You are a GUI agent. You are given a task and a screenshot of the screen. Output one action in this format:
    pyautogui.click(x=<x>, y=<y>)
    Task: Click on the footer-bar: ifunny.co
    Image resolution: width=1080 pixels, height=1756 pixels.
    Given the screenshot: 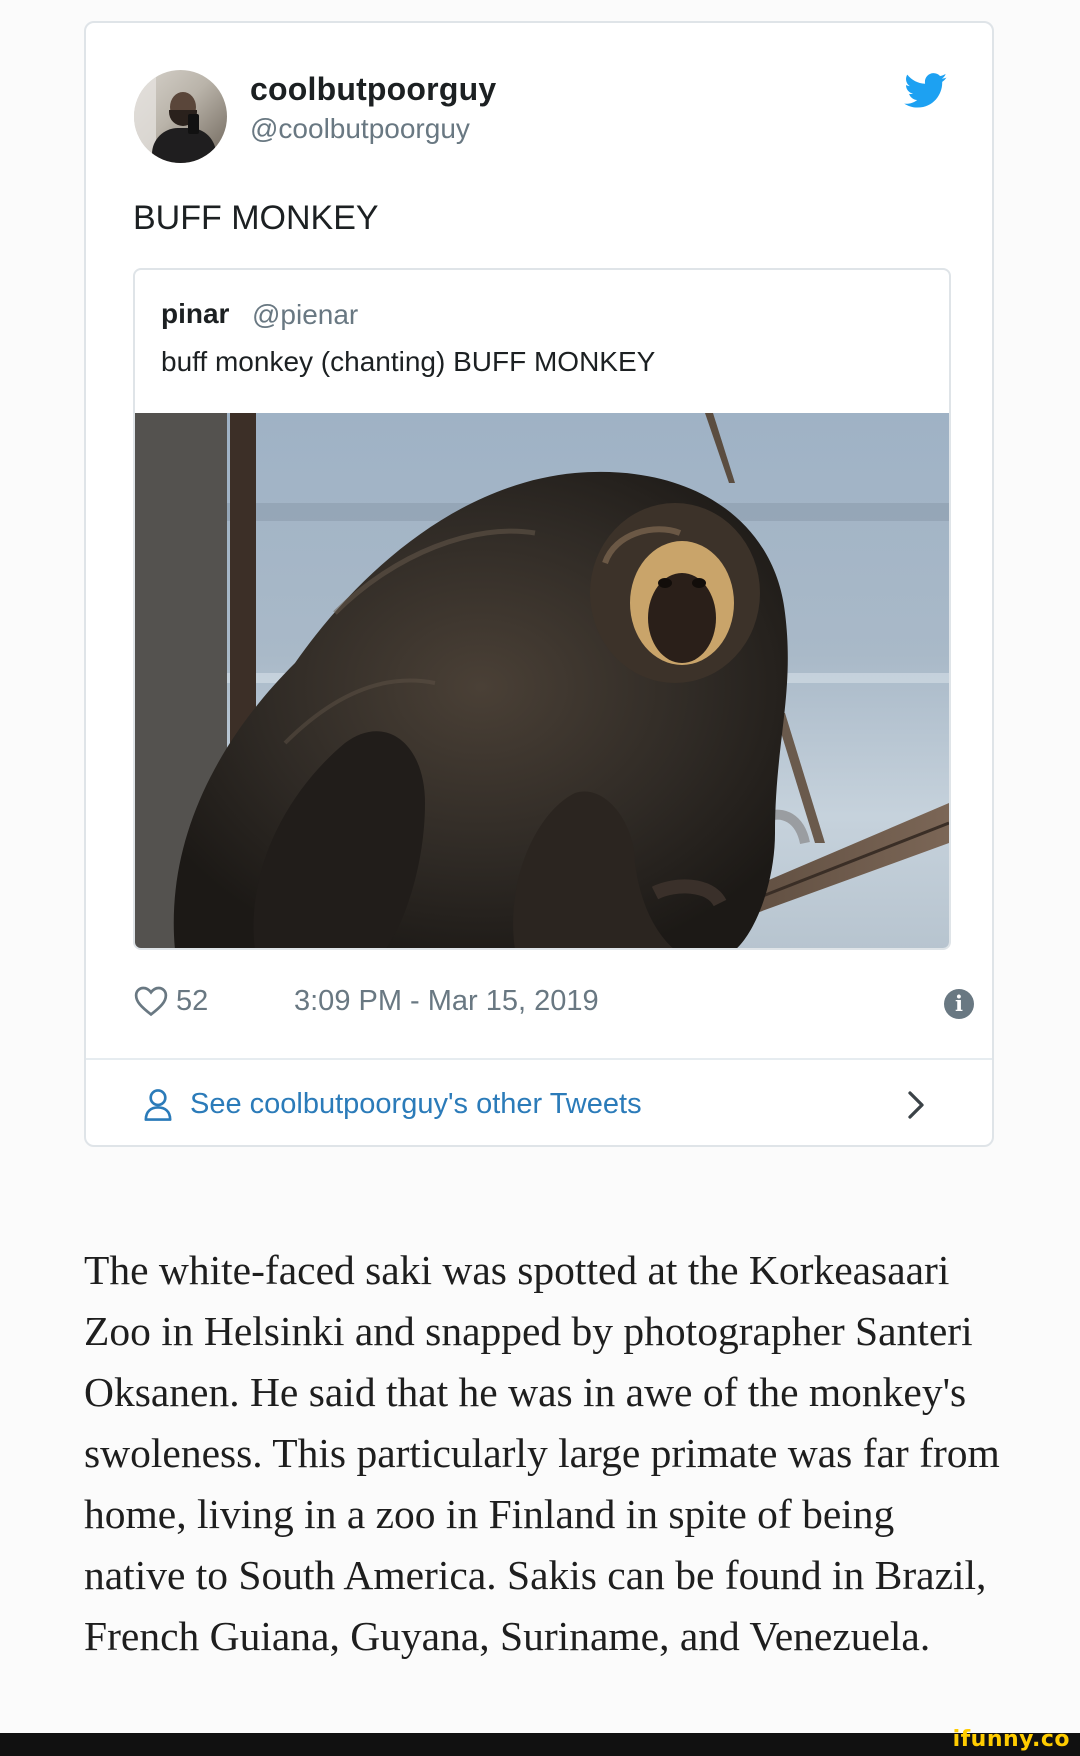 What is the action you would take?
    pyautogui.click(x=540, y=1741)
    